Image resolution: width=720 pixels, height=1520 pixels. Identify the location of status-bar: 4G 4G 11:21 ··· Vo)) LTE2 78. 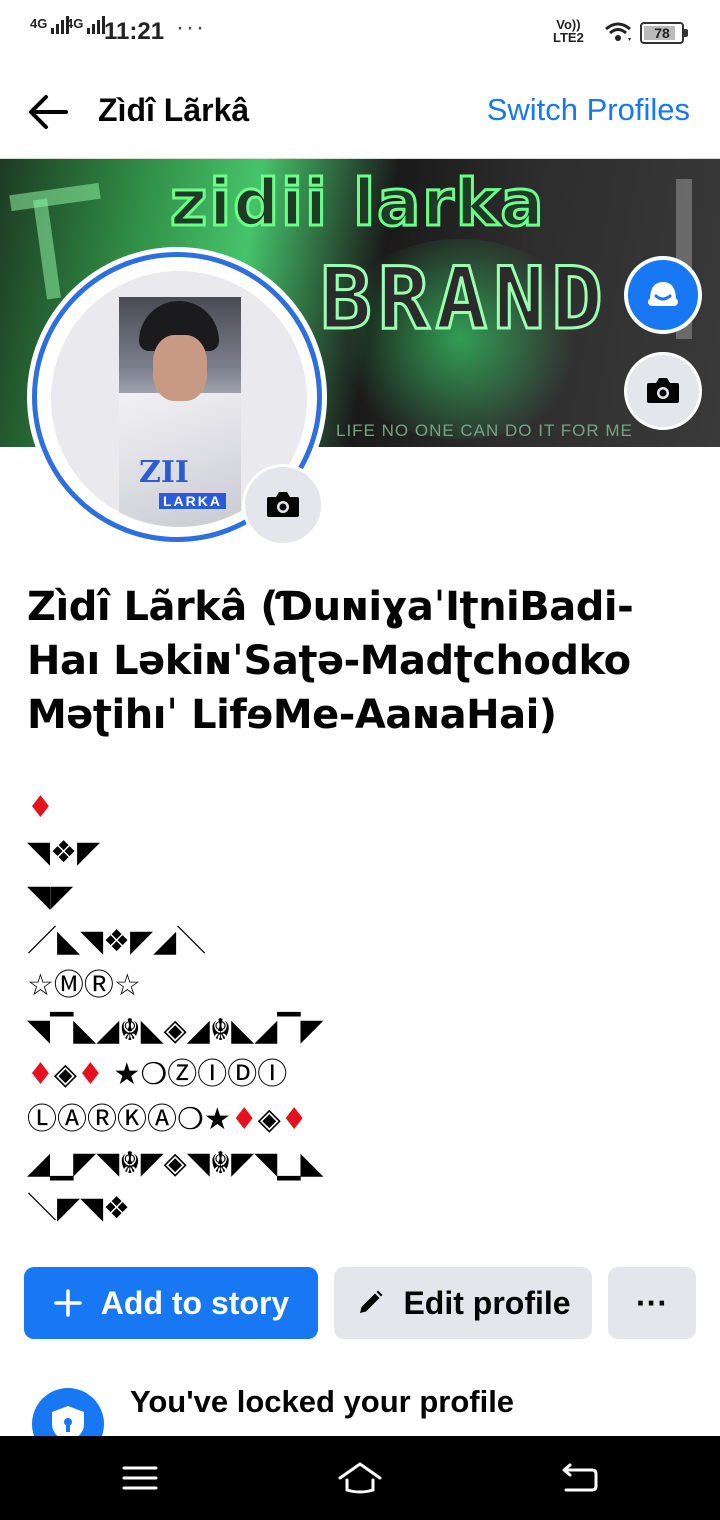
(360, 33).